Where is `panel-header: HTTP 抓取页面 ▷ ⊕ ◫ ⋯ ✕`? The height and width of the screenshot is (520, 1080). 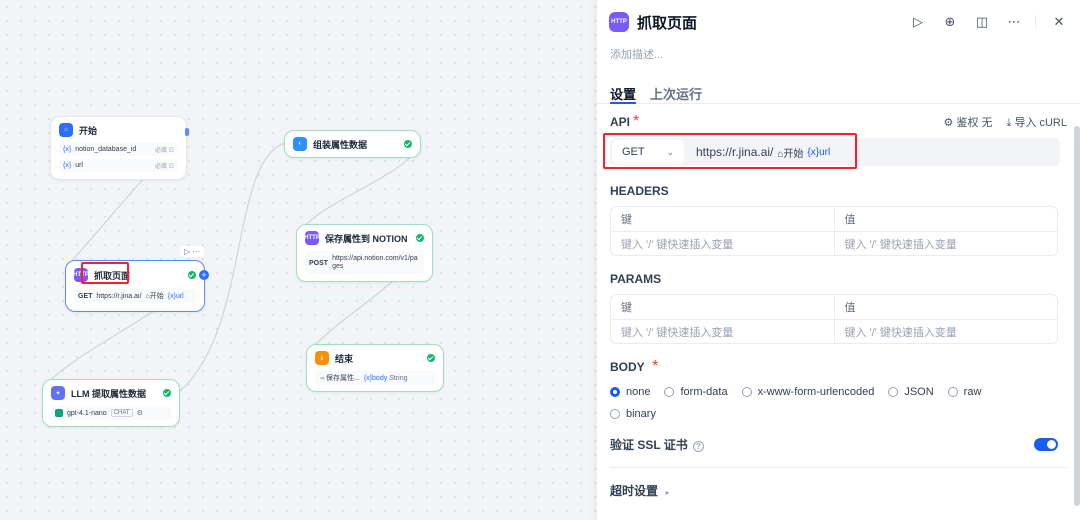
panel-header: HTTP 抓取页面 ▷ ⊕ ◫ ⋯ ✕ is located at coordinates (838, 22).